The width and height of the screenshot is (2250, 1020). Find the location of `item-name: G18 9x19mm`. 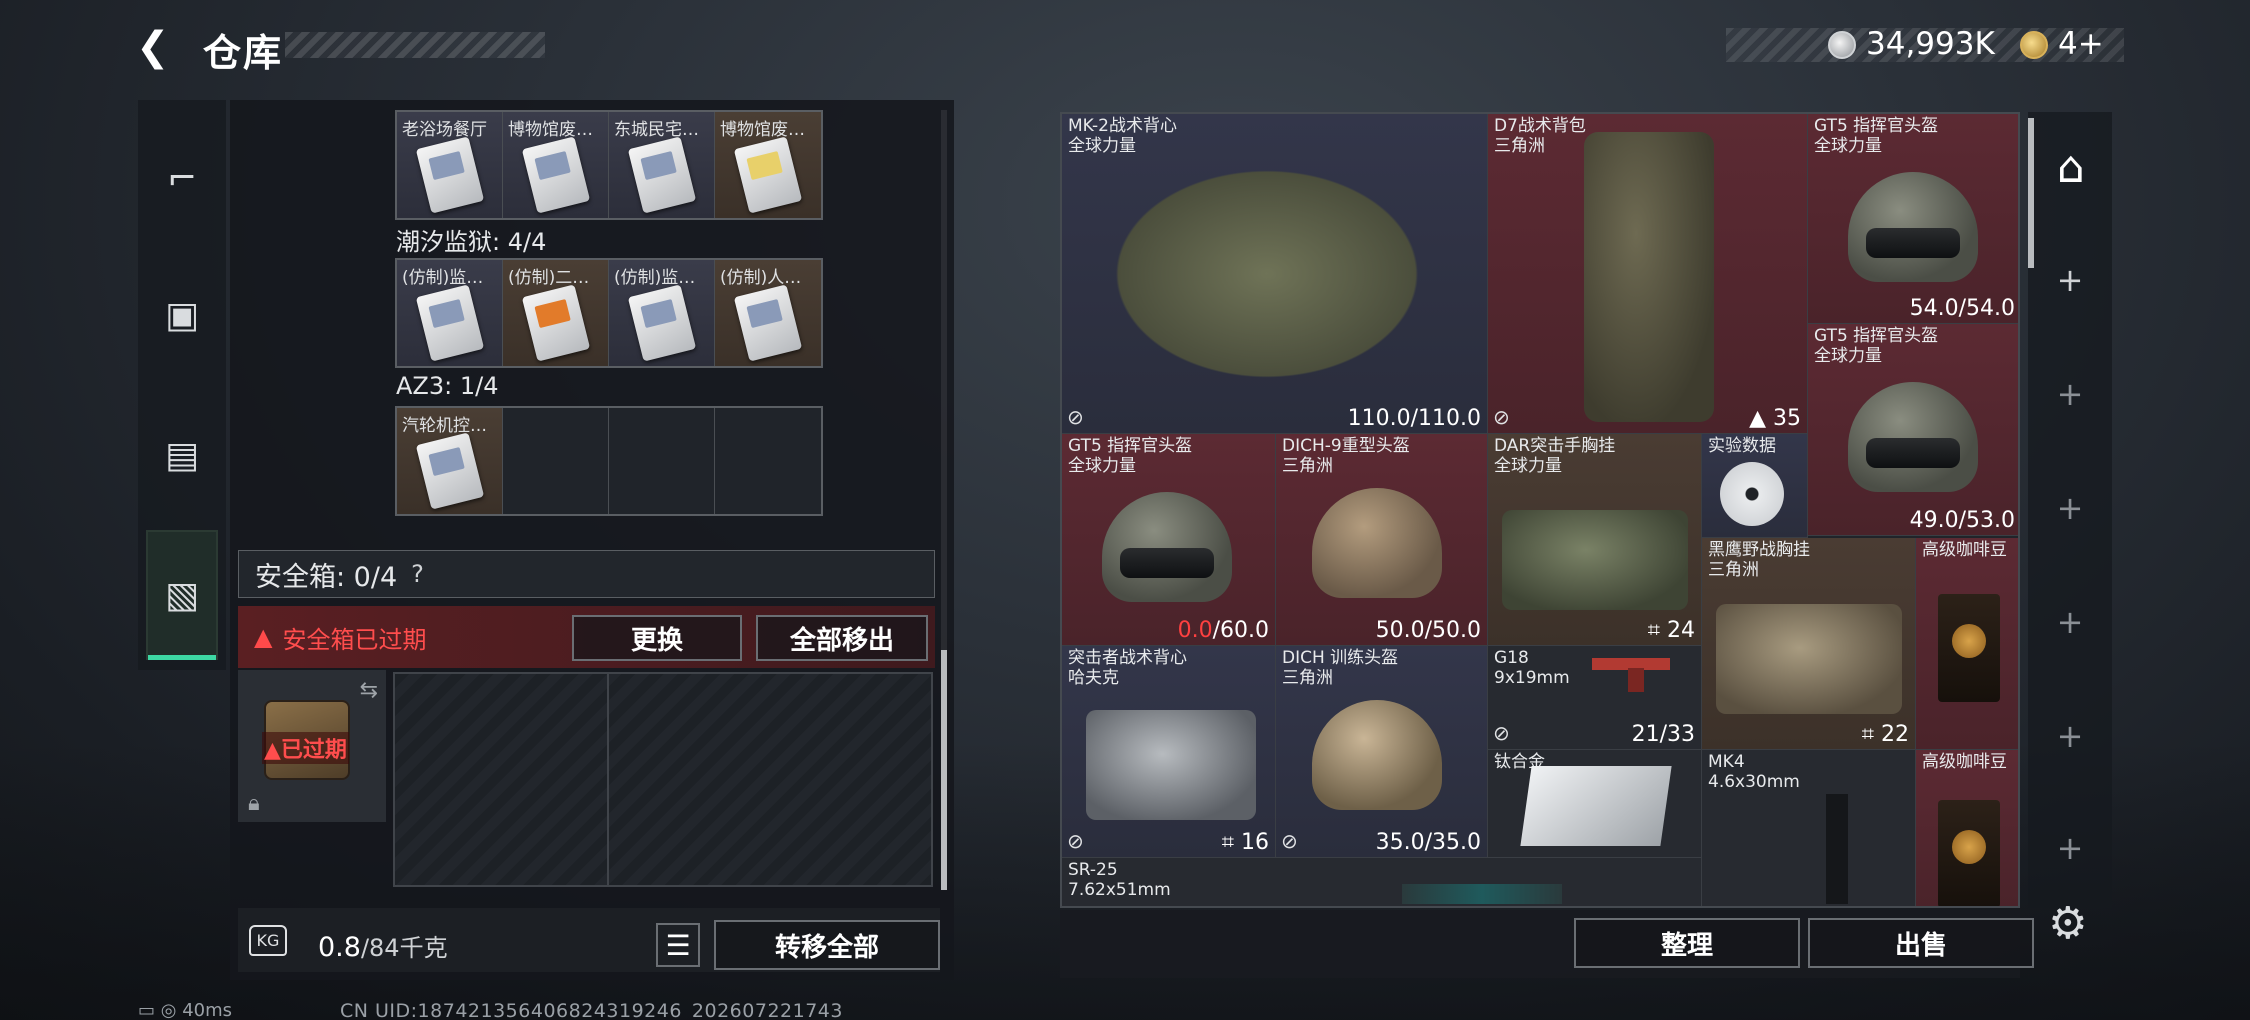

item-name: G18 9x19mm is located at coordinates (1532, 668).